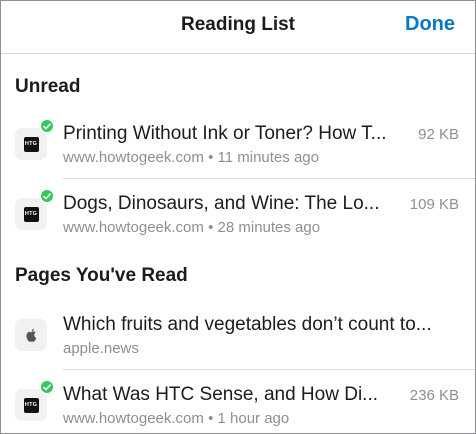 This screenshot has height=434, width=476. What do you see at coordinates (434, 395) in the screenshot?
I see `item-size: 236 KB` at bounding box center [434, 395].